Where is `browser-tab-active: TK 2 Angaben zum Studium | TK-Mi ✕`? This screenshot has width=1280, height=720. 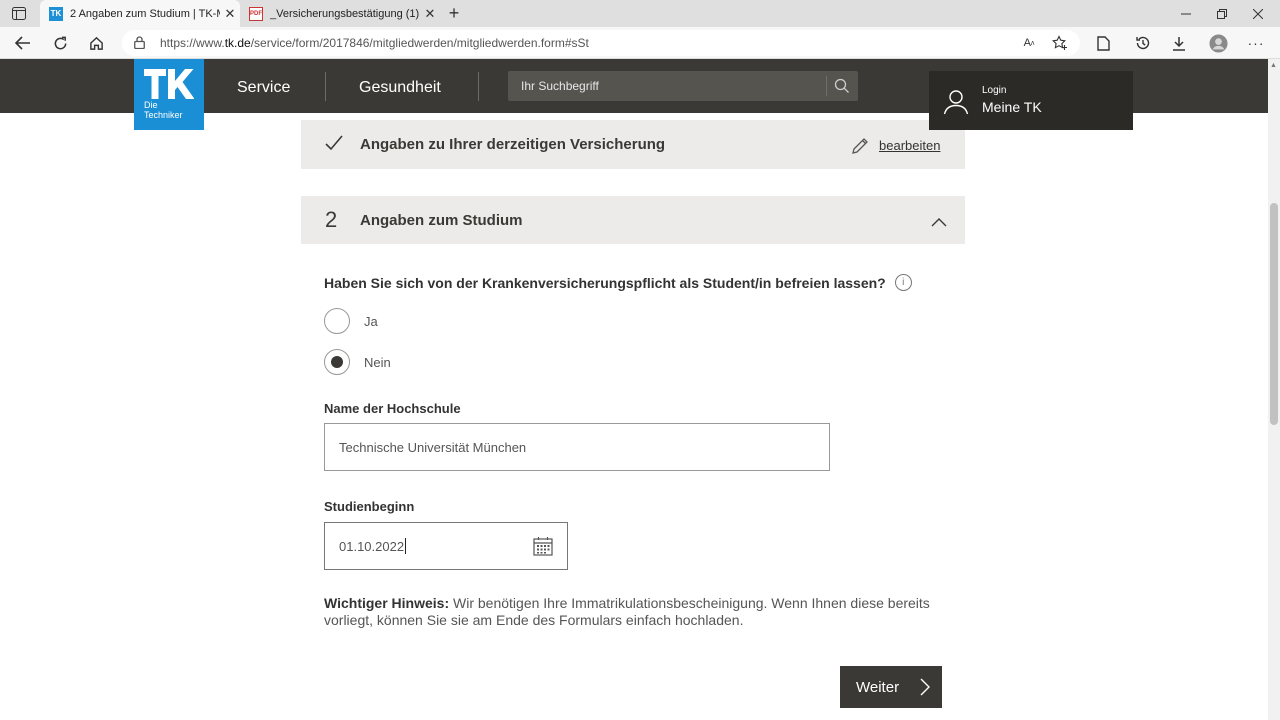 browser-tab-active: TK 2 Angaben zum Studium | TK-Mi ✕ is located at coordinates (140, 13).